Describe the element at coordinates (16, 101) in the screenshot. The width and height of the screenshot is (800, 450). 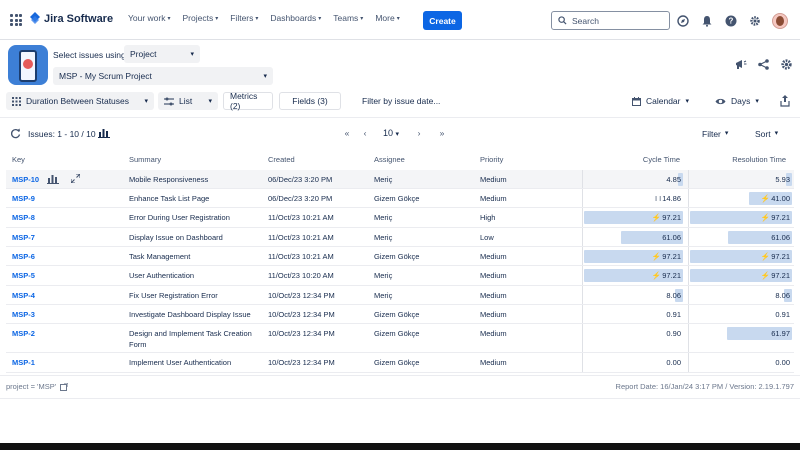
I see `grid-icon` at that location.